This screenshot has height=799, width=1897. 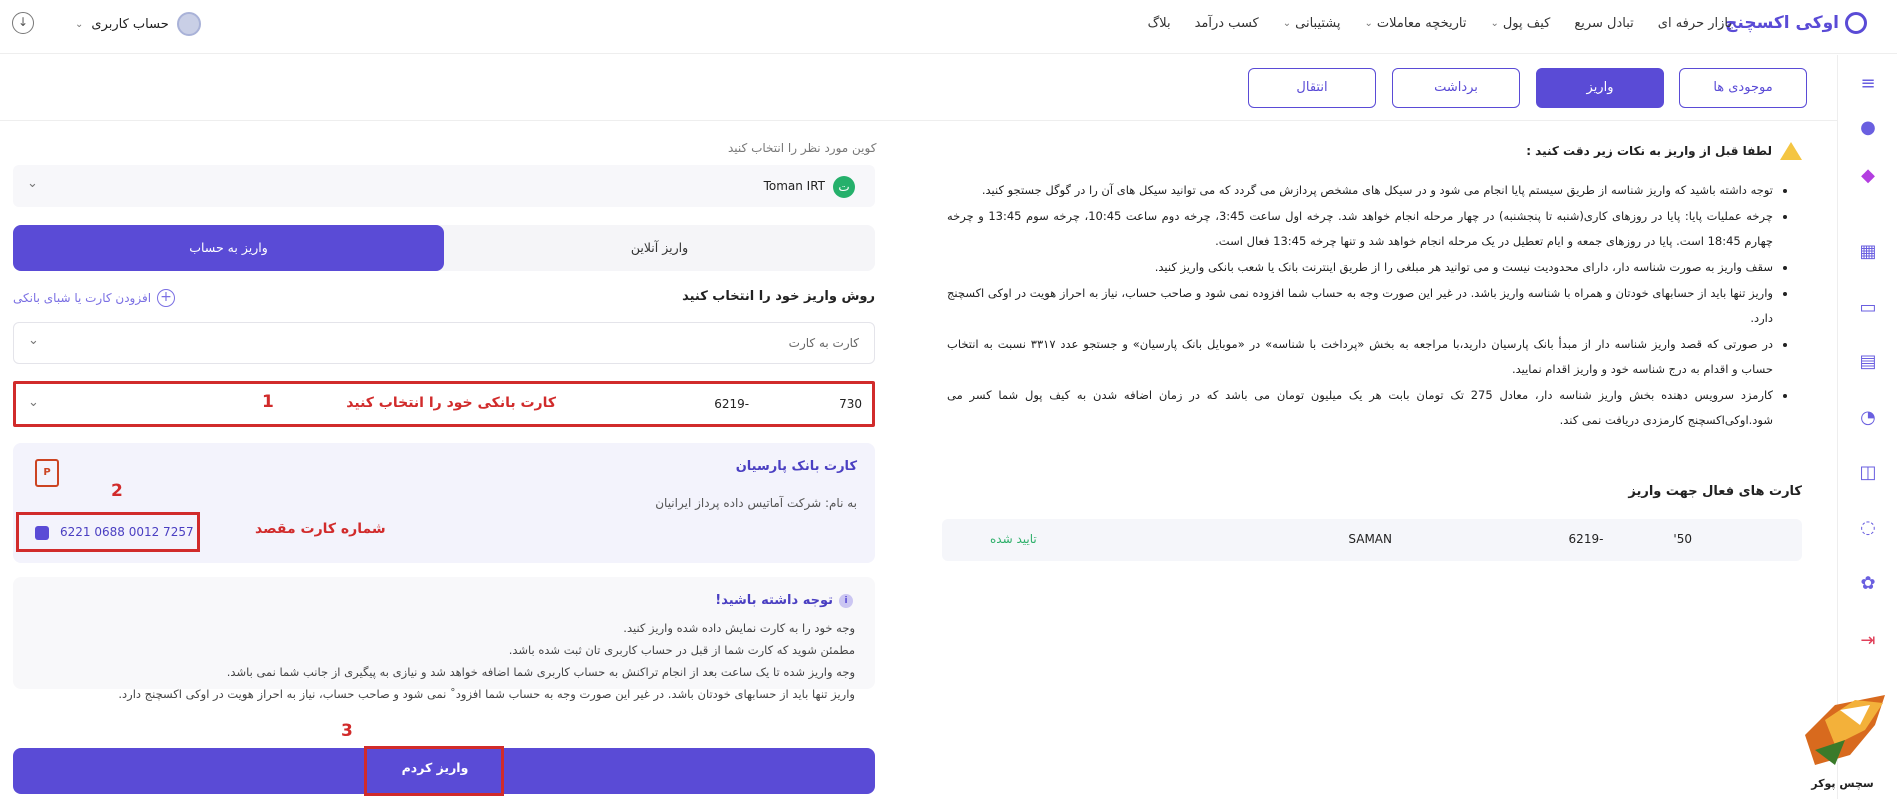 What do you see at coordinates (1312, 23) in the screenshot?
I see `menu-item-support: پشتیبانی ⌄` at bounding box center [1312, 23].